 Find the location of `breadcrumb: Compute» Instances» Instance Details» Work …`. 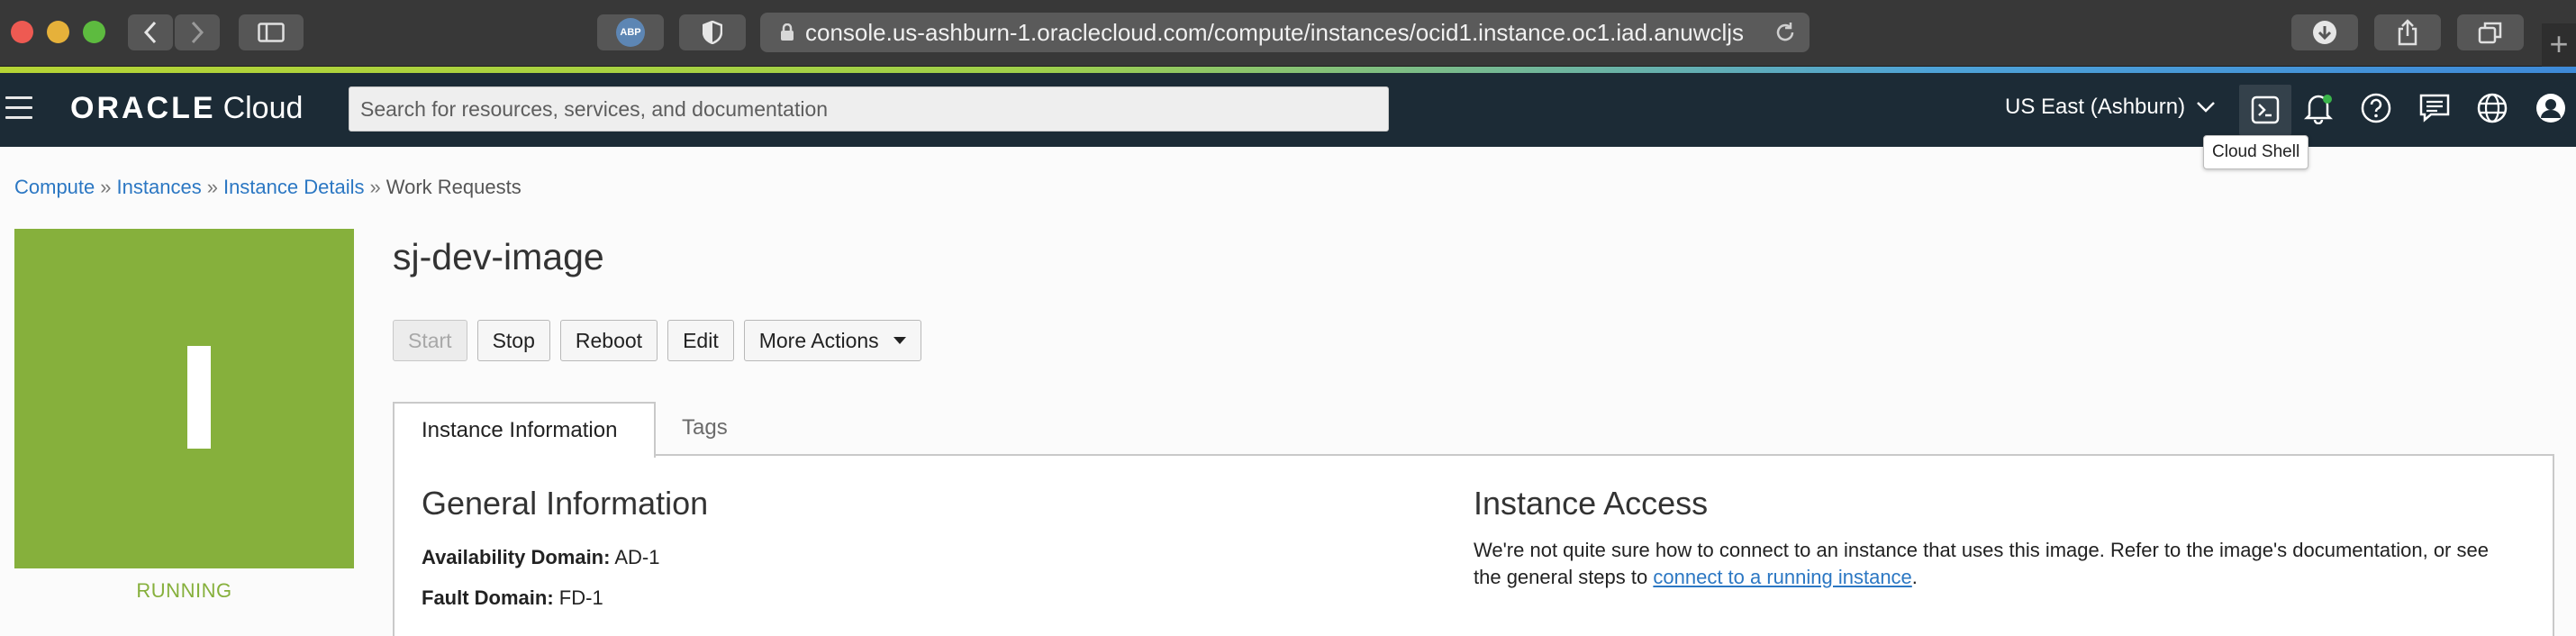

breadcrumb: Compute» Instances» Instance Details» Work … is located at coordinates (268, 188).